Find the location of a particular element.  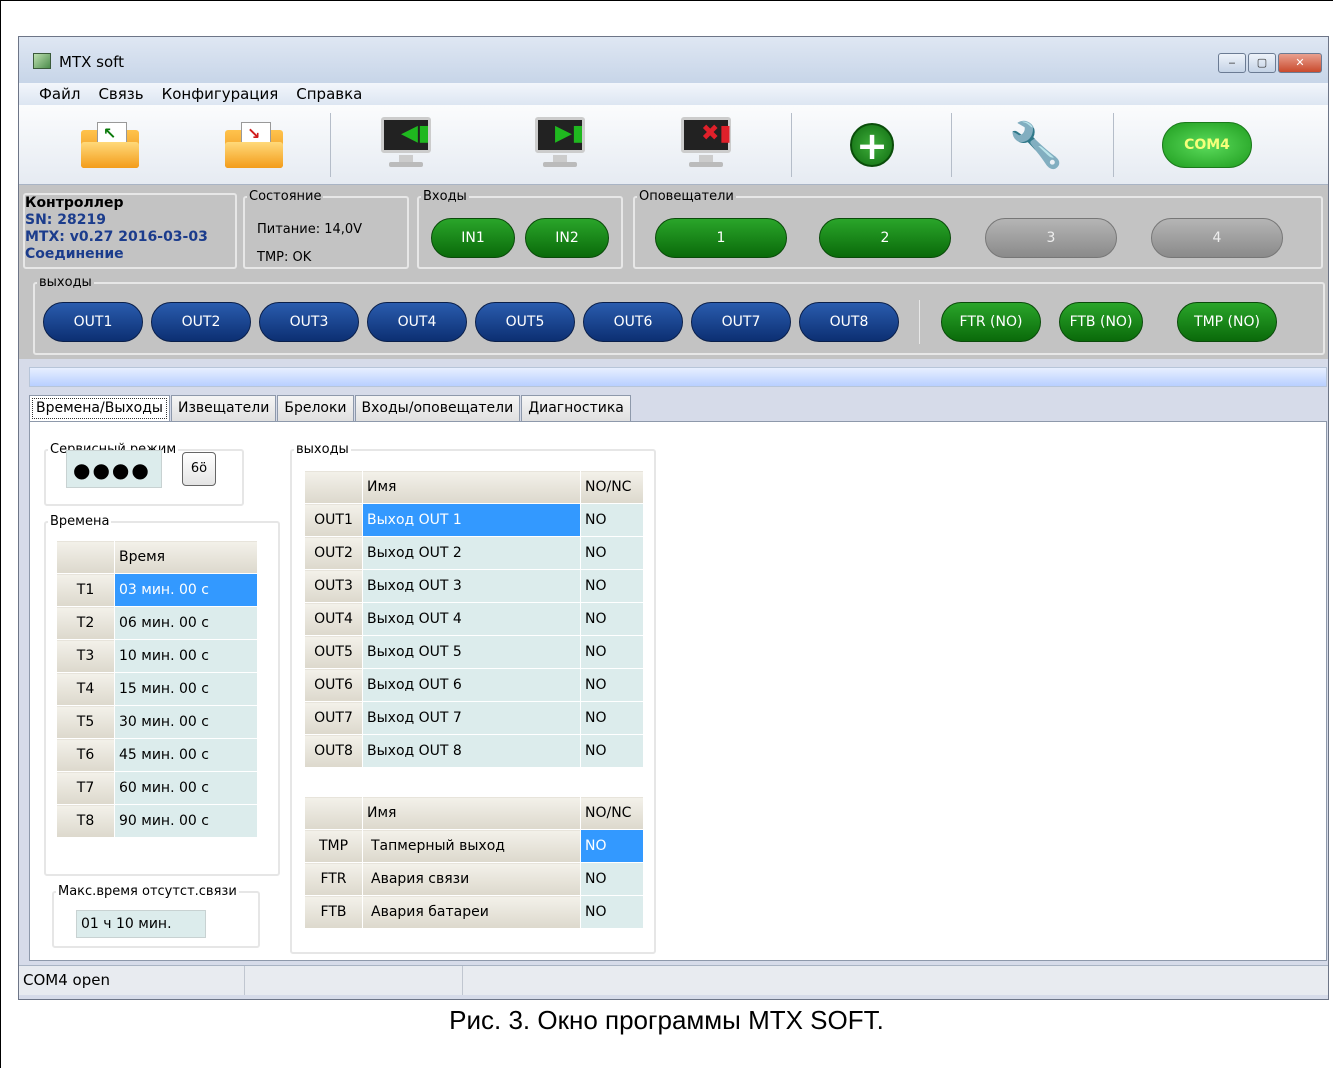

tab-times-outputs: Времена/Выходы is located at coordinates (99, 408).